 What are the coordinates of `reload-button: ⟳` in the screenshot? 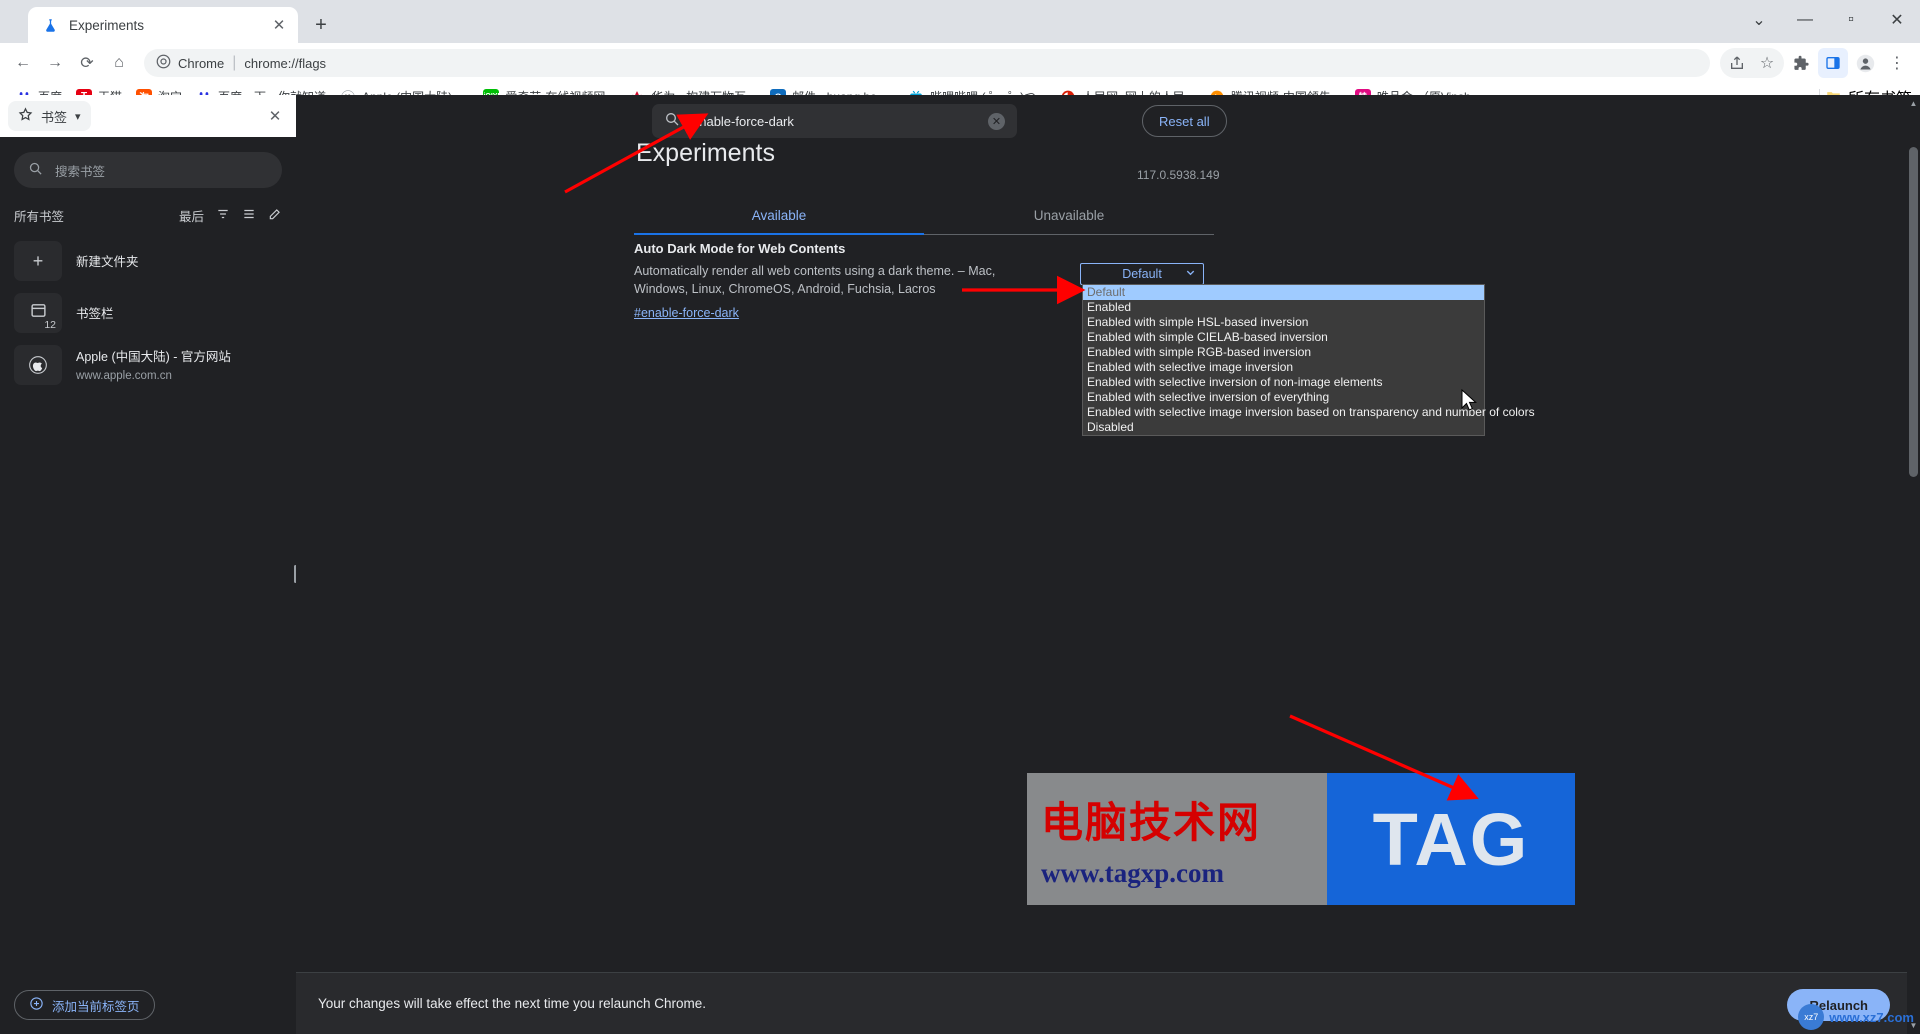 It's located at (87, 63).